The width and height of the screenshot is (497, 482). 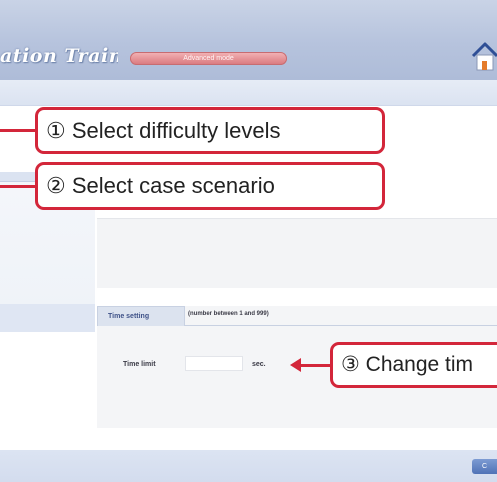 What do you see at coordinates (141, 316) in the screenshot?
I see `tab-time-setting: Time setting` at bounding box center [141, 316].